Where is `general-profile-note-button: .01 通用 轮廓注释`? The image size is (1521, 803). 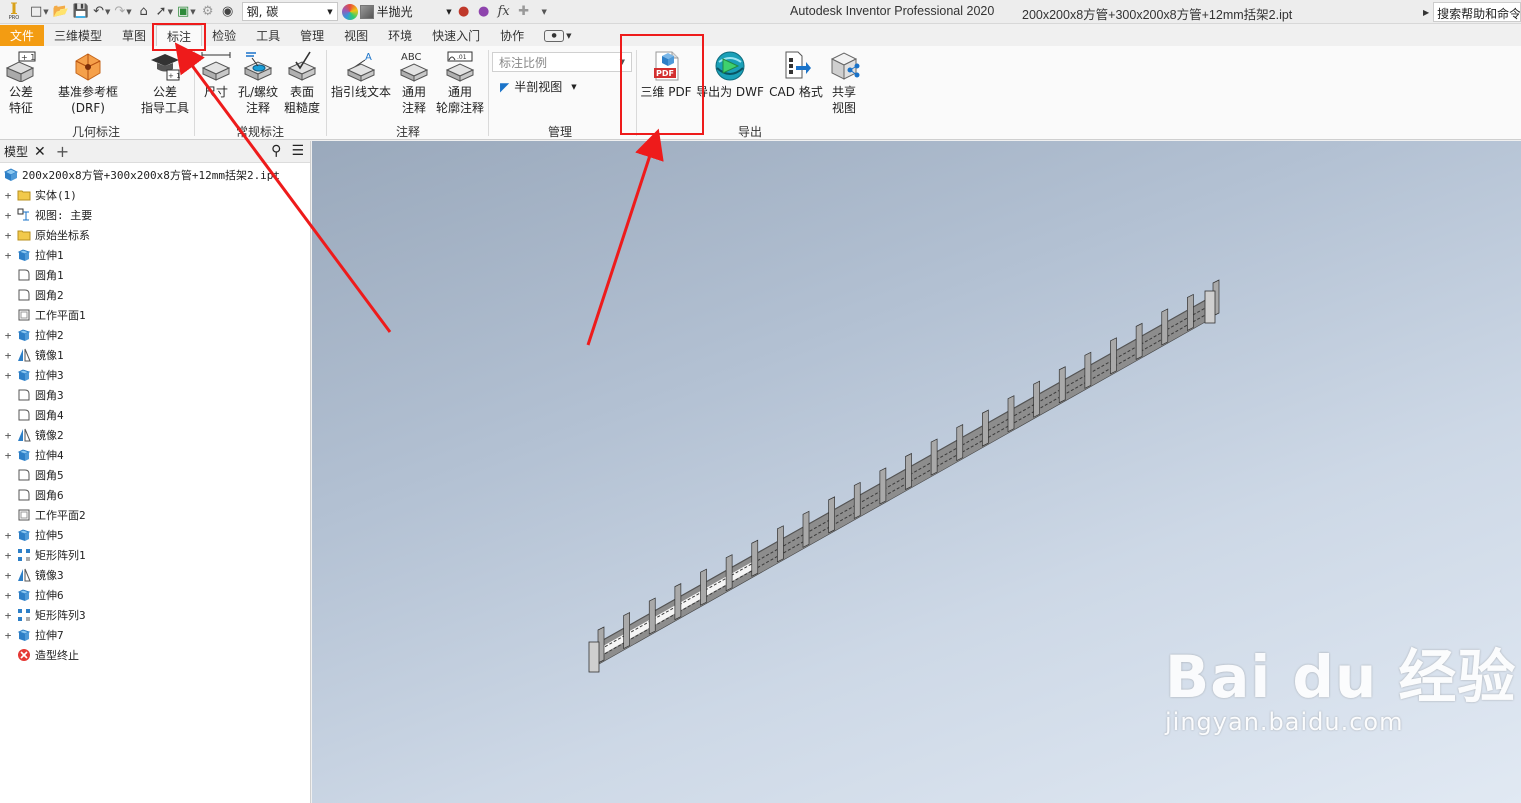
general-profile-note-button: .01 通用 轮廓注释 is located at coordinates (460, 83).